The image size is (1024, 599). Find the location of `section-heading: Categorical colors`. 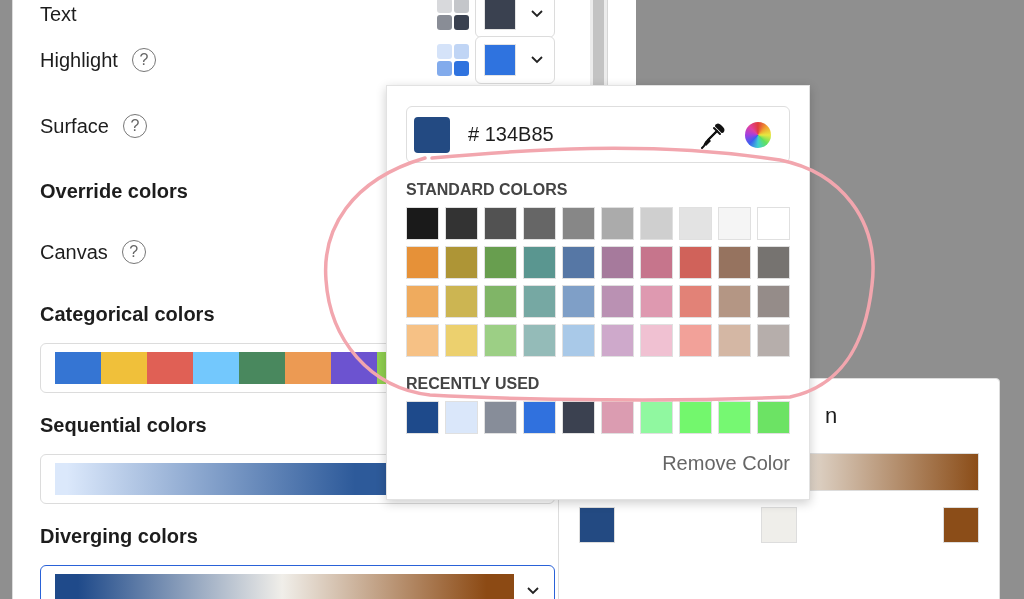

section-heading: Categorical colors is located at coordinates (127, 314).